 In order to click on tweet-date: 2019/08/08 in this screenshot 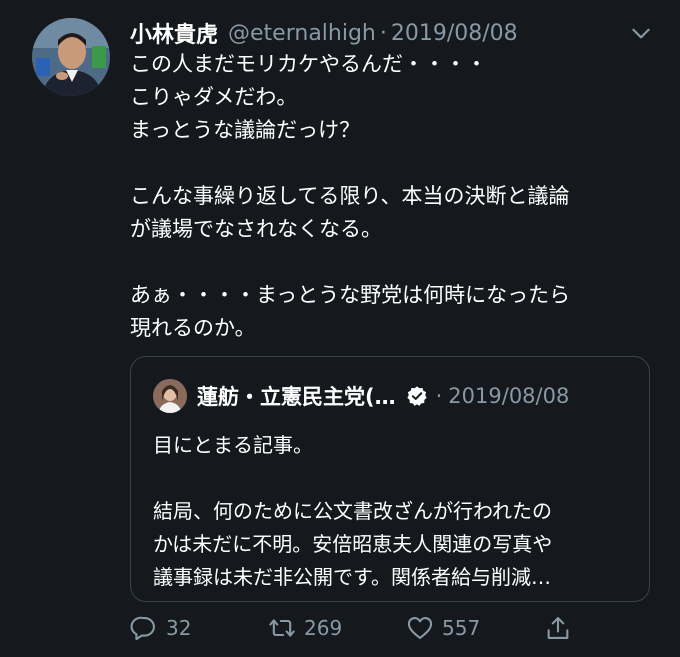, I will do `click(454, 33)`.